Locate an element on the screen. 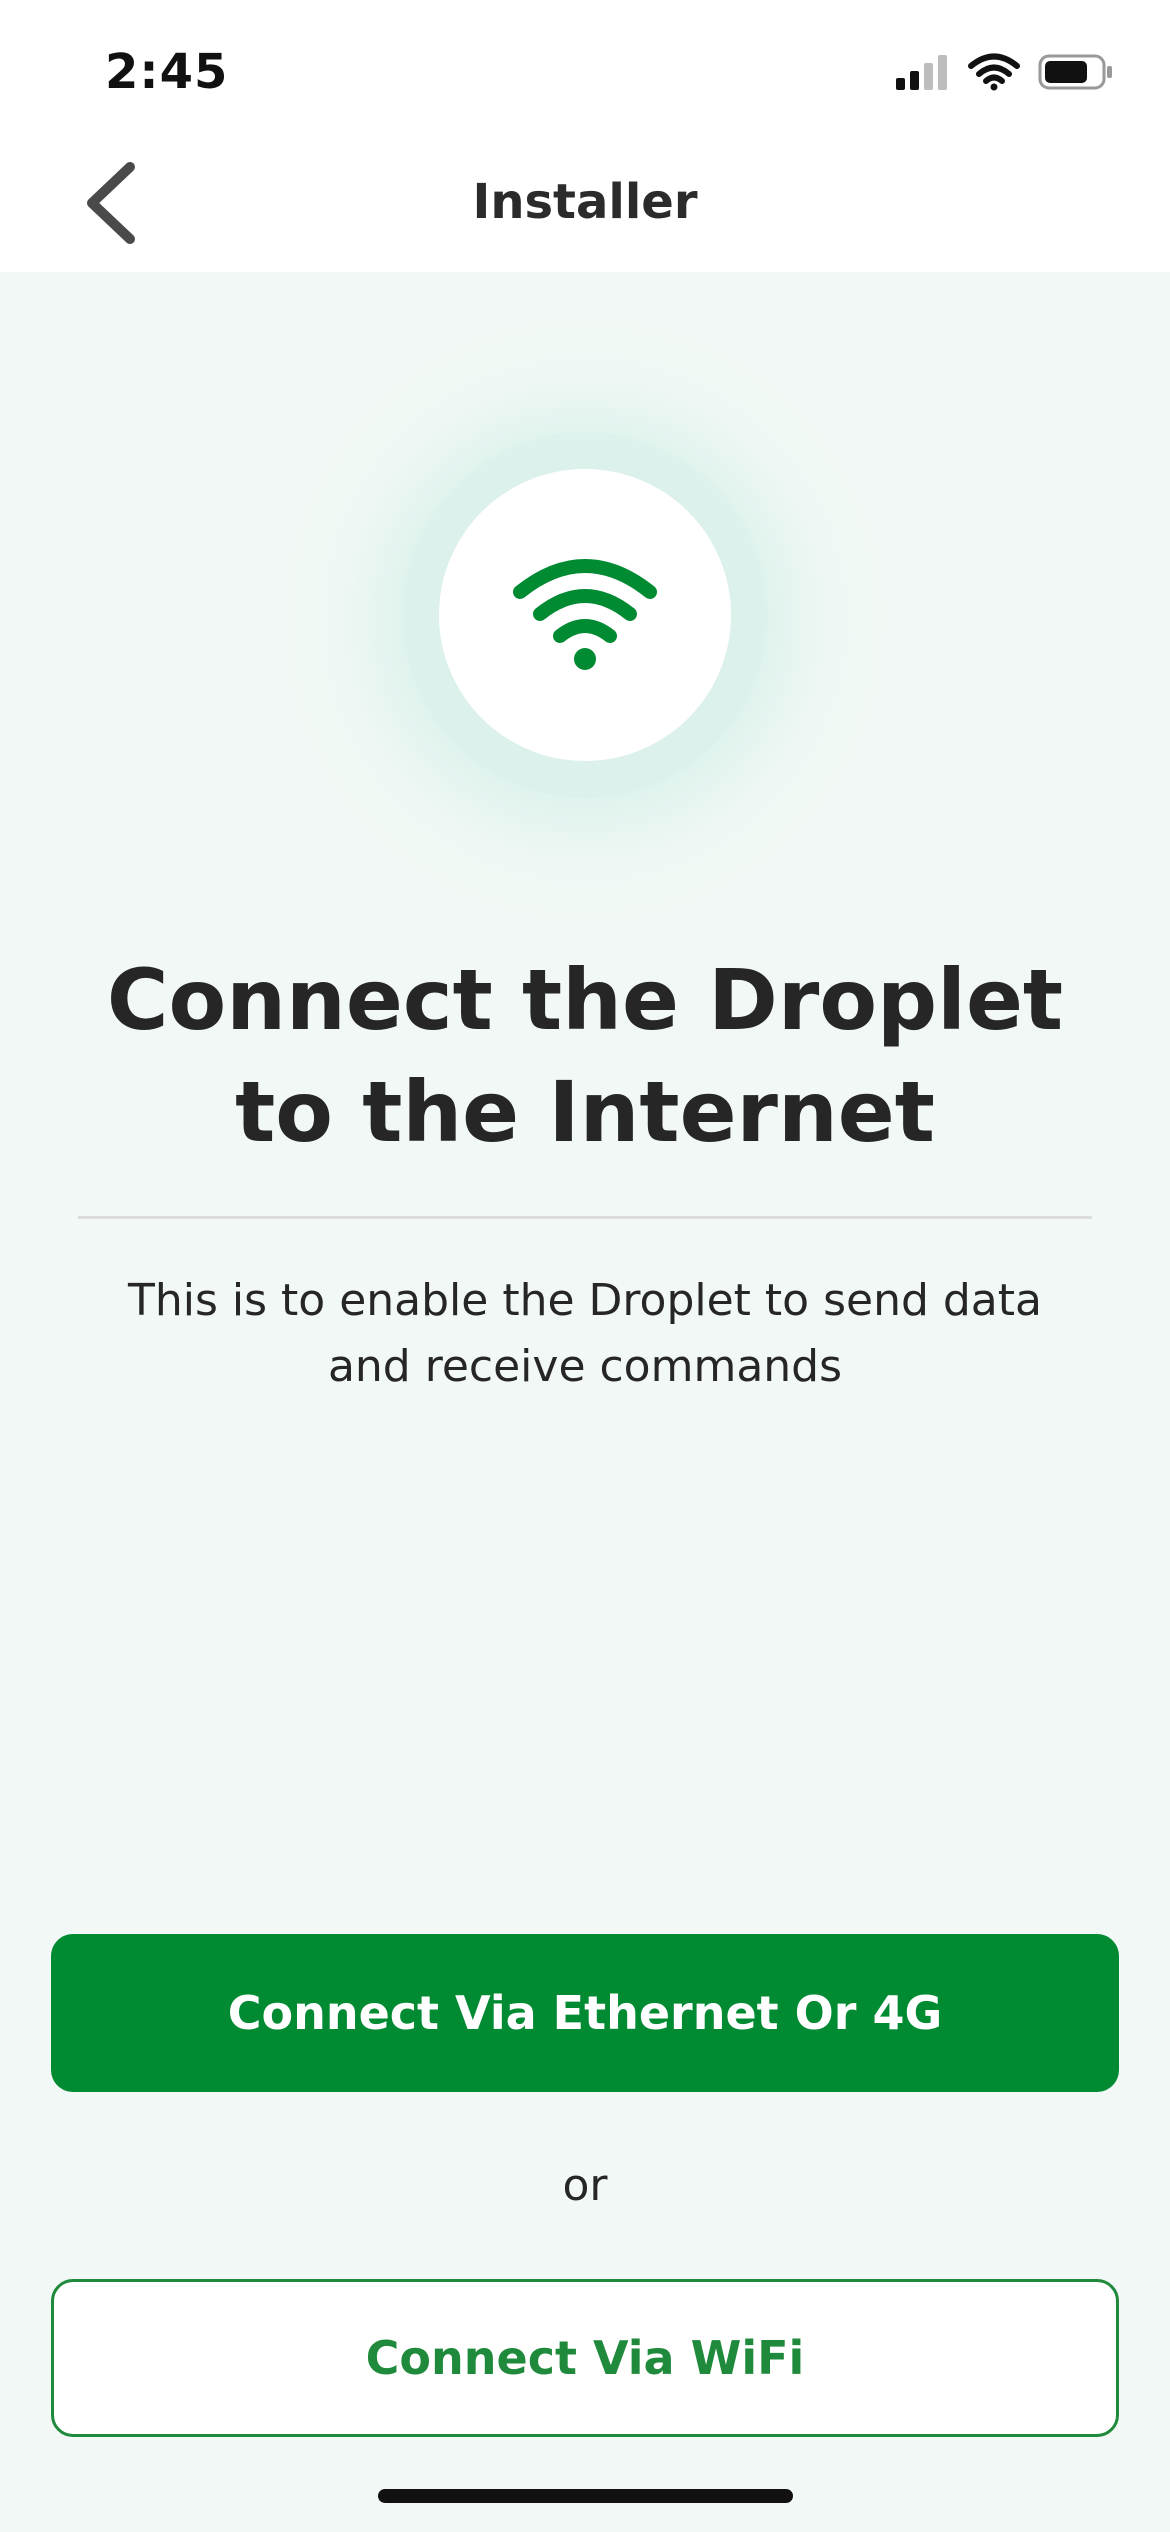  top-bar: 2:45 Installer is located at coordinates (585, 136).